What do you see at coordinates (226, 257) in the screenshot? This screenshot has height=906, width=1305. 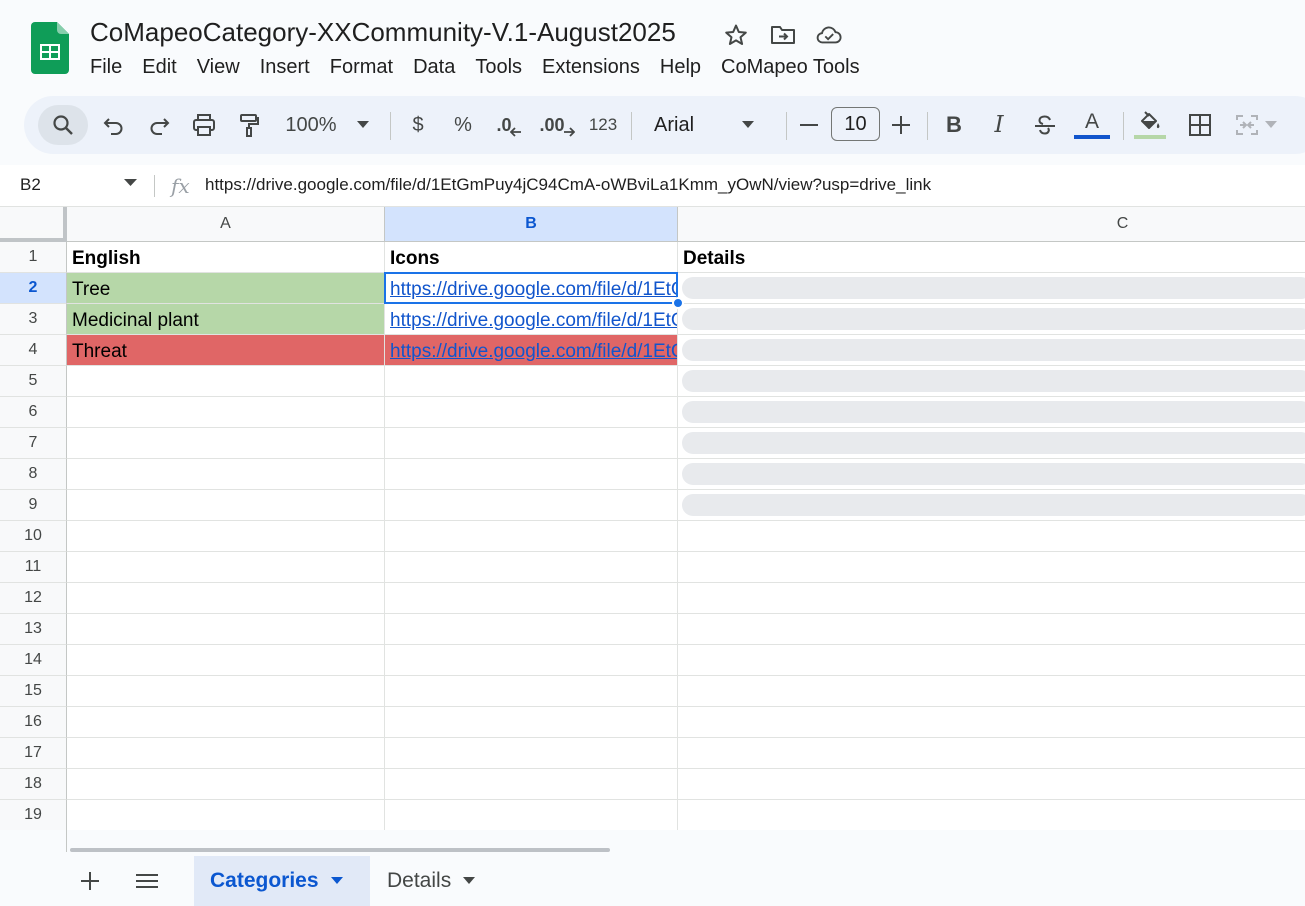 I see `cell-a1: English` at bounding box center [226, 257].